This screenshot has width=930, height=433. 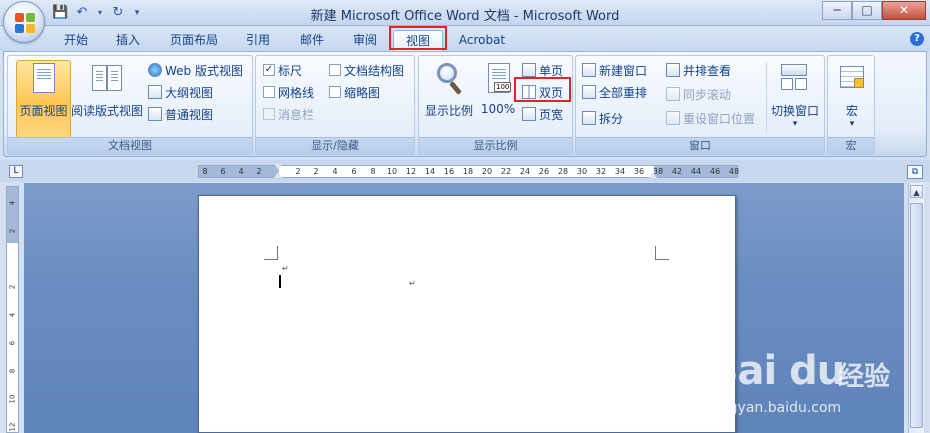 I want to click on web-layout-button: Web 版式视图, so click(x=195, y=70).